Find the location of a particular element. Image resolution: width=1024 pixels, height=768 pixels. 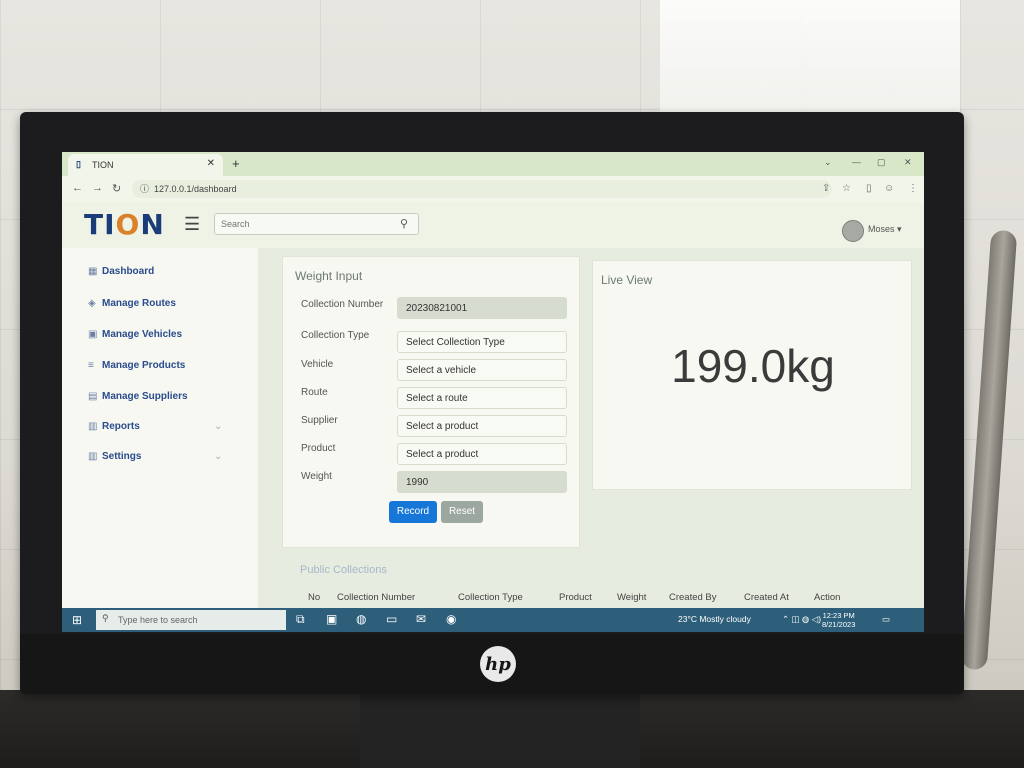

live-view-title: Live View is located at coordinates (627, 280).